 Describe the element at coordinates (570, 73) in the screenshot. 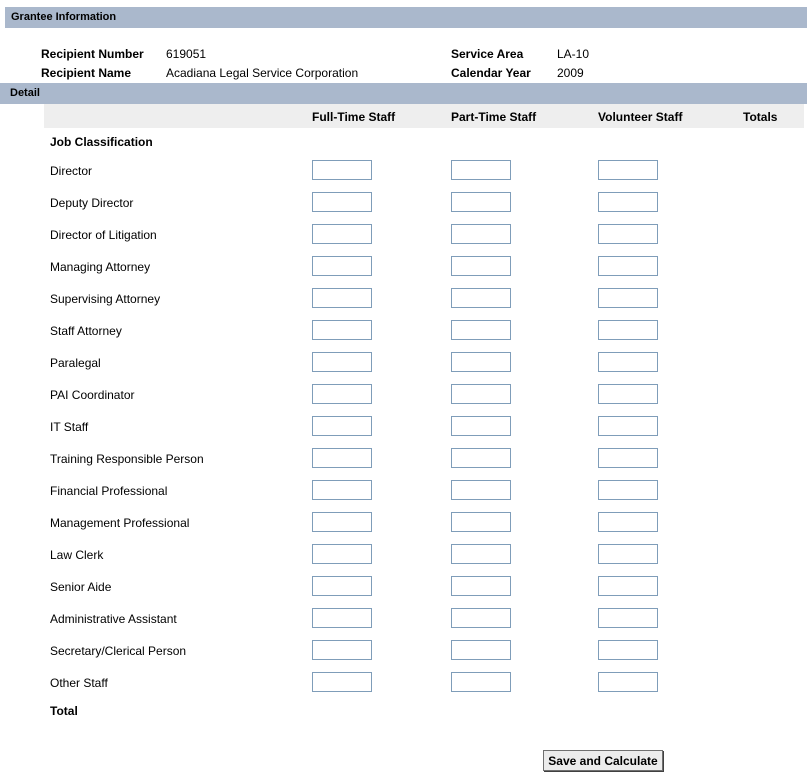

I see `calendar-year-value: 2009` at that location.